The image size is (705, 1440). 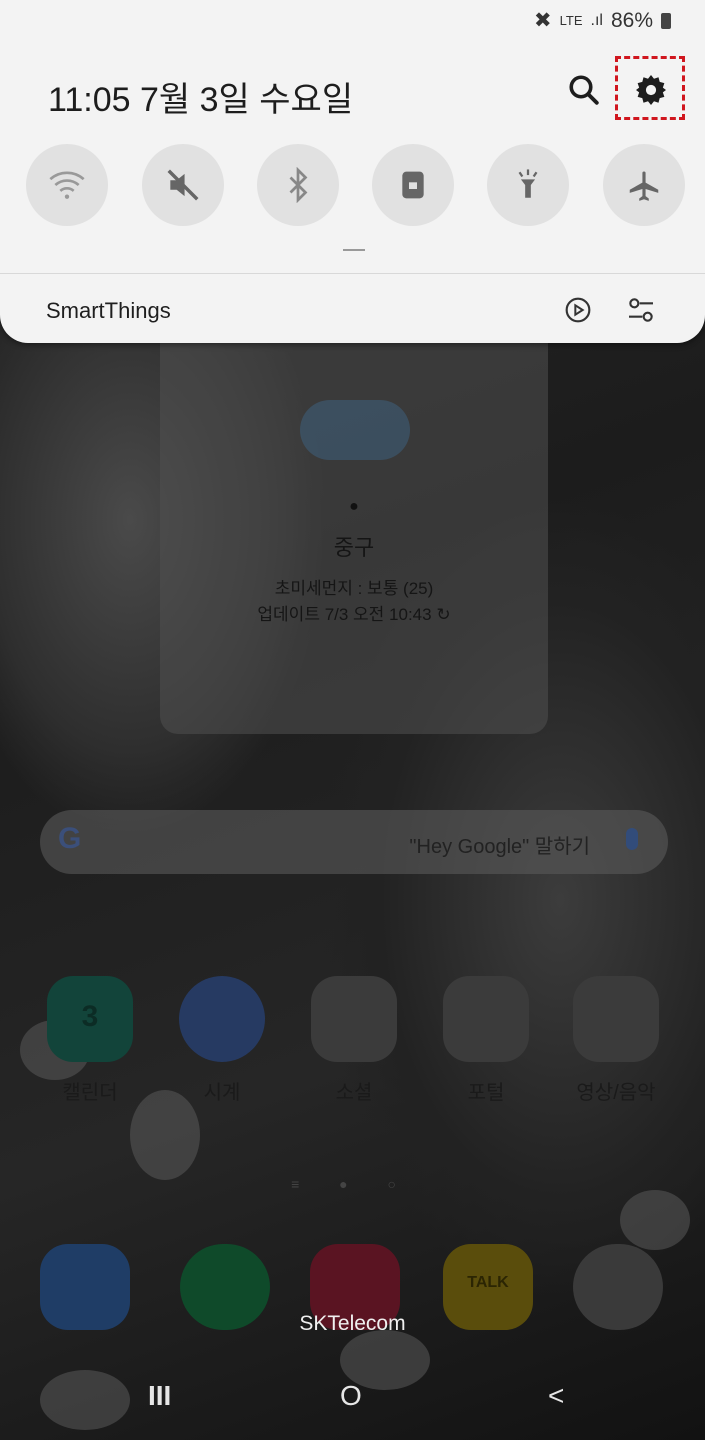 What do you see at coordinates (222, 1093) in the screenshot?
I see `app-label: 시계` at bounding box center [222, 1093].